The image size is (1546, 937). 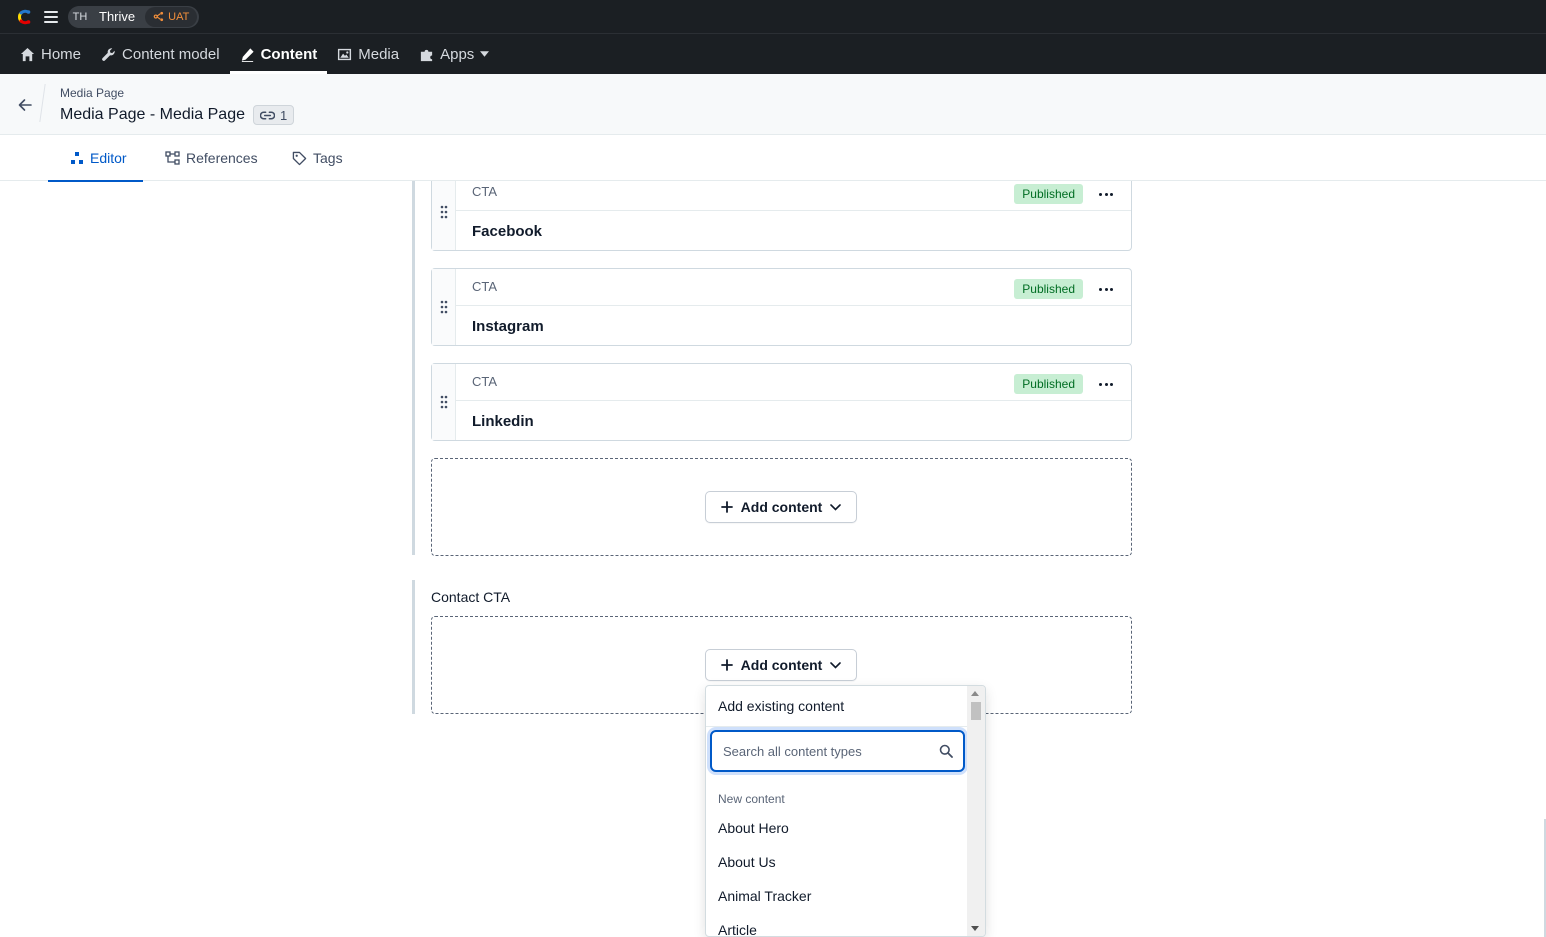 What do you see at coordinates (92, 93) in the screenshot?
I see `breadcrumb: Media Page` at bounding box center [92, 93].